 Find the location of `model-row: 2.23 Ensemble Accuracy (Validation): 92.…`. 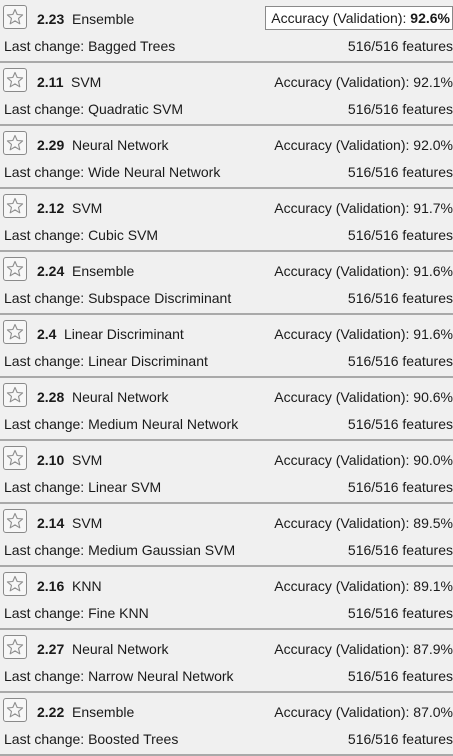

model-row: 2.23 Ensemble Accuracy (Validation): 92.… is located at coordinates (226, 31).